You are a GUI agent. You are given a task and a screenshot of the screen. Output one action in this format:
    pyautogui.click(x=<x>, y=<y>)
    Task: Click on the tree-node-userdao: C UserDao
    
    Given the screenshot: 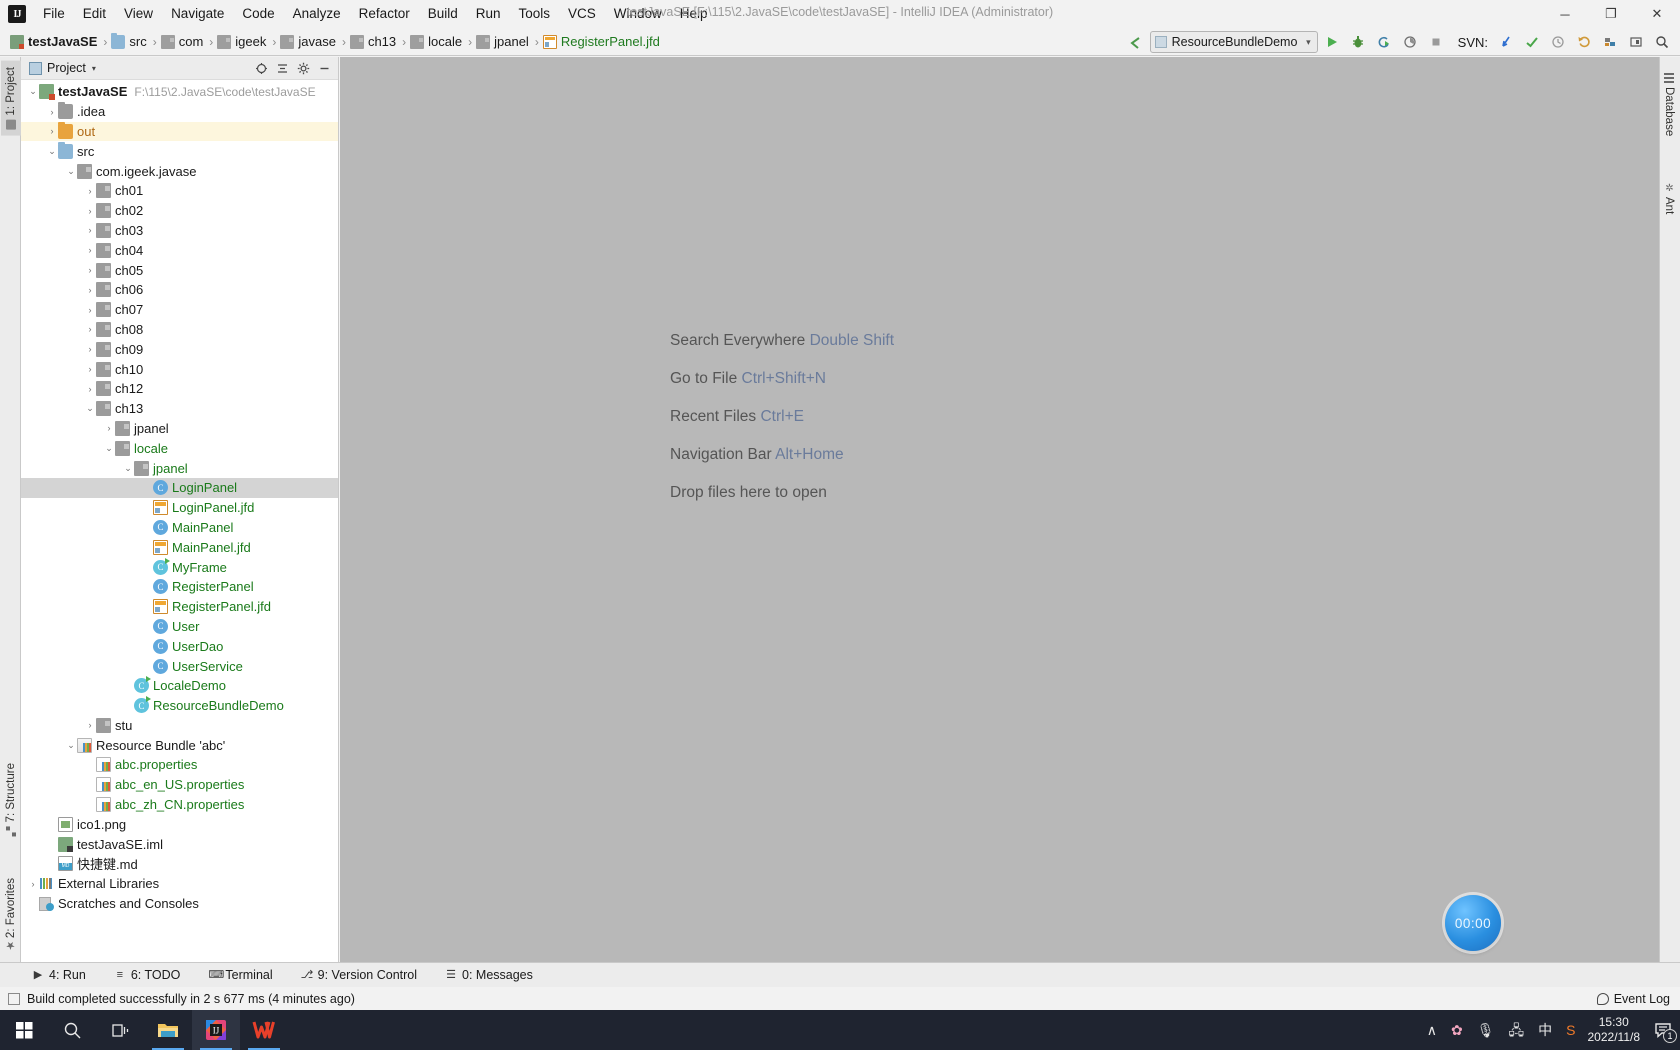 What is the action you would take?
    pyautogui.click(x=179, y=646)
    